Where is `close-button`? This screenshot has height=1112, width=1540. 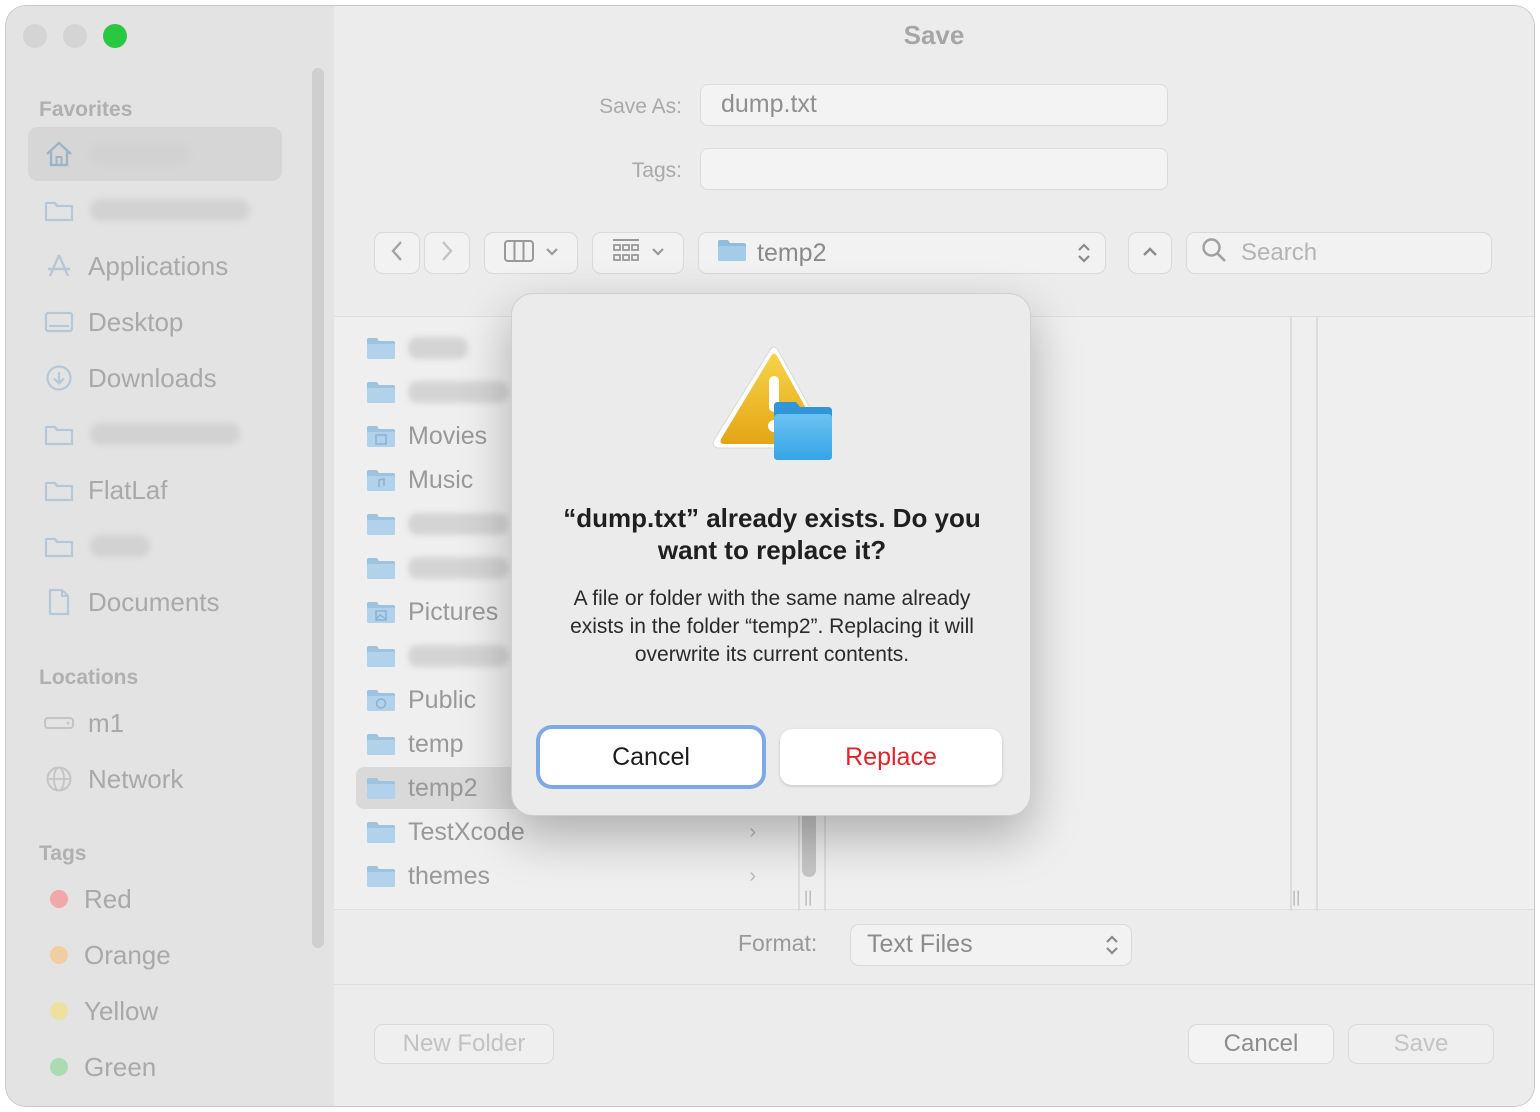
close-button is located at coordinates (35, 36).